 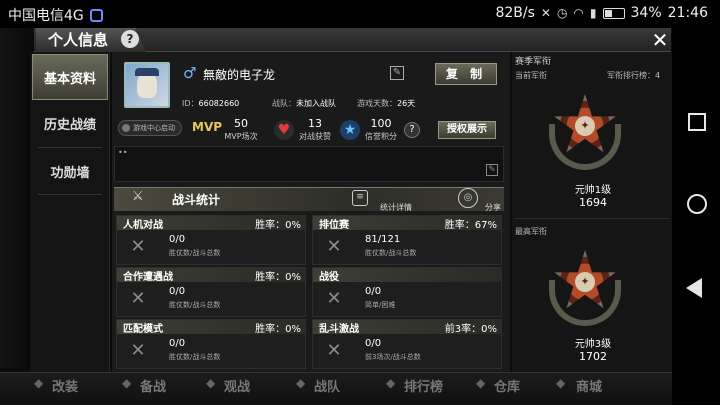 I want to click on alarm-icon: ◷, so click(x=562, y=13).